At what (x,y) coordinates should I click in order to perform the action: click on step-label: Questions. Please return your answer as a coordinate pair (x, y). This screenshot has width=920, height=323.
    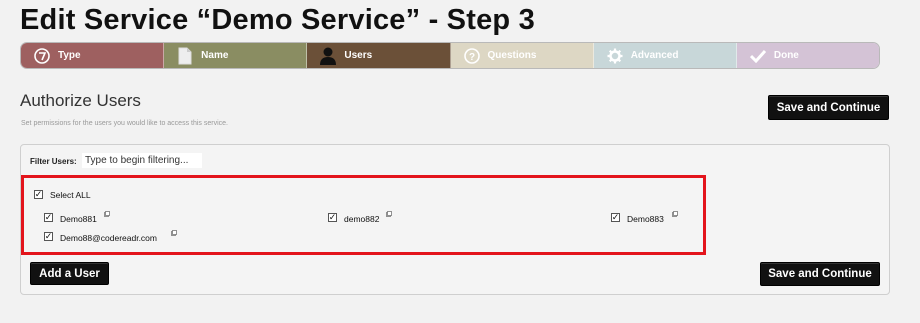
    Looking at the image, I should click on (512, 55).